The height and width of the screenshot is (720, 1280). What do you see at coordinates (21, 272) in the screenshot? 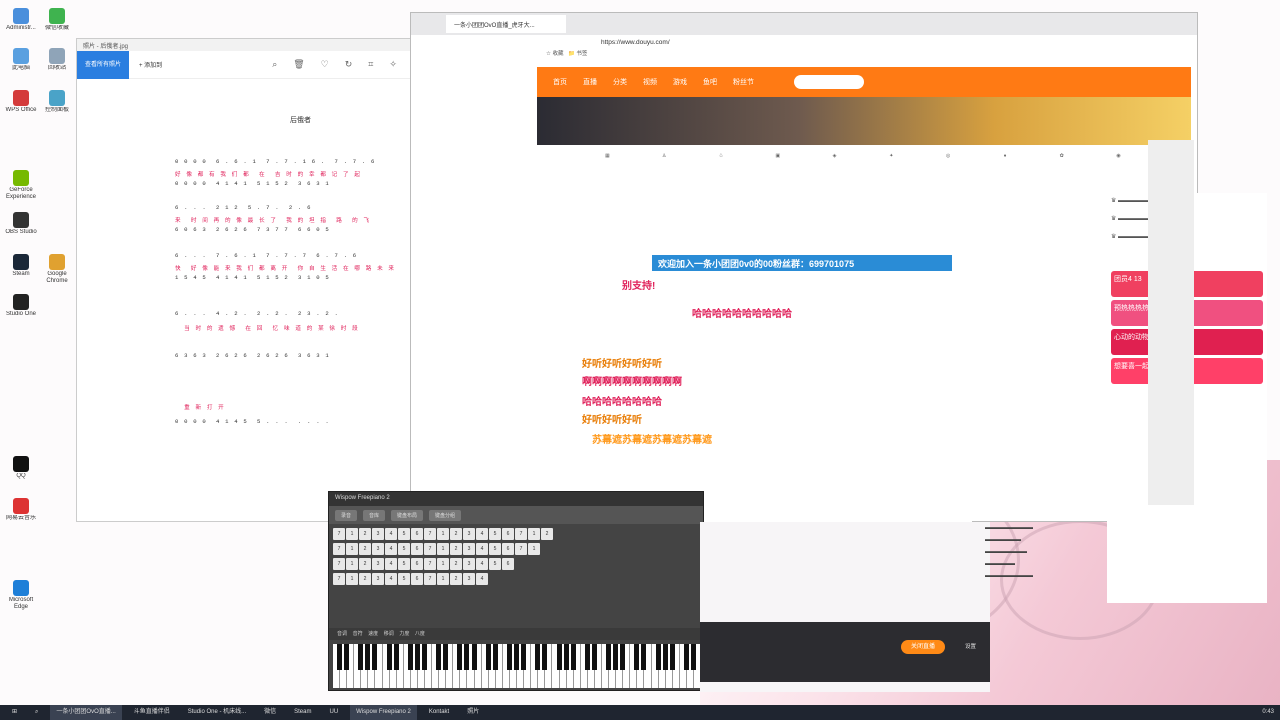
I see `desktop-icon: Steam` at bounding box center [21, 272].